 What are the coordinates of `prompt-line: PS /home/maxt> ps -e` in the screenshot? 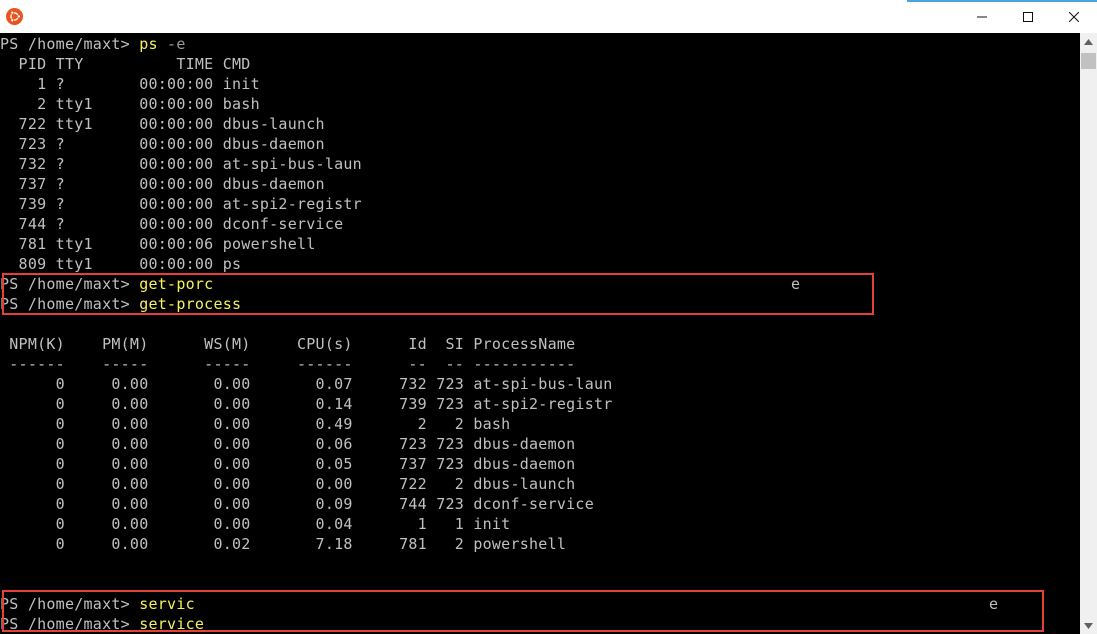 It's located at (93, 44).